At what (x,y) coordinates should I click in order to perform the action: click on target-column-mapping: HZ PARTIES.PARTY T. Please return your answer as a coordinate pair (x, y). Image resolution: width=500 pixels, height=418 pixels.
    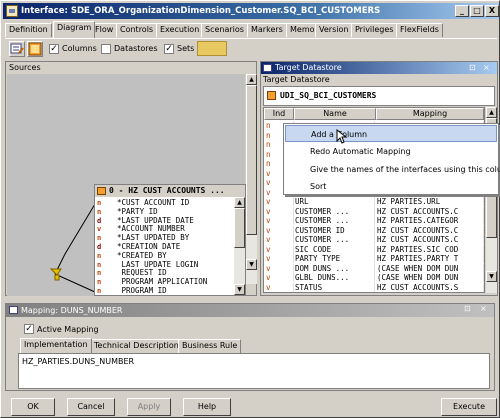
    Looking at the image, I should click on (430, 258).